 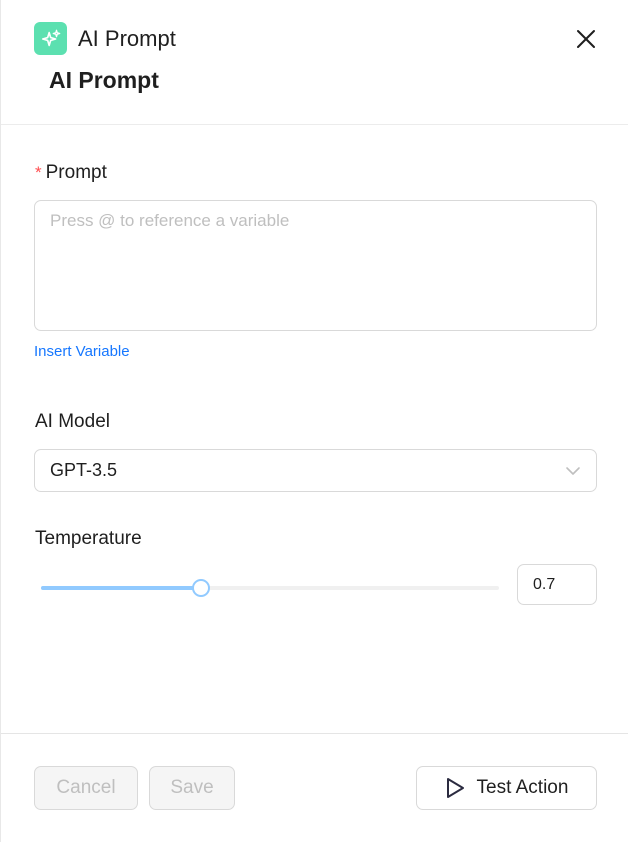 What do you see at coordinates (314, 733) in the screenshot?
I see `footer-divider` at bounding box center [314, 733].